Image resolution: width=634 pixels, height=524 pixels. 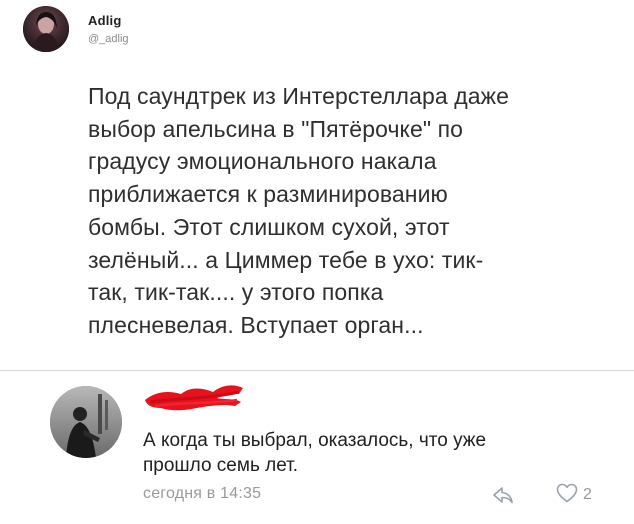 I want to click on tweet-author-avatar, so click(x=46, y=29).